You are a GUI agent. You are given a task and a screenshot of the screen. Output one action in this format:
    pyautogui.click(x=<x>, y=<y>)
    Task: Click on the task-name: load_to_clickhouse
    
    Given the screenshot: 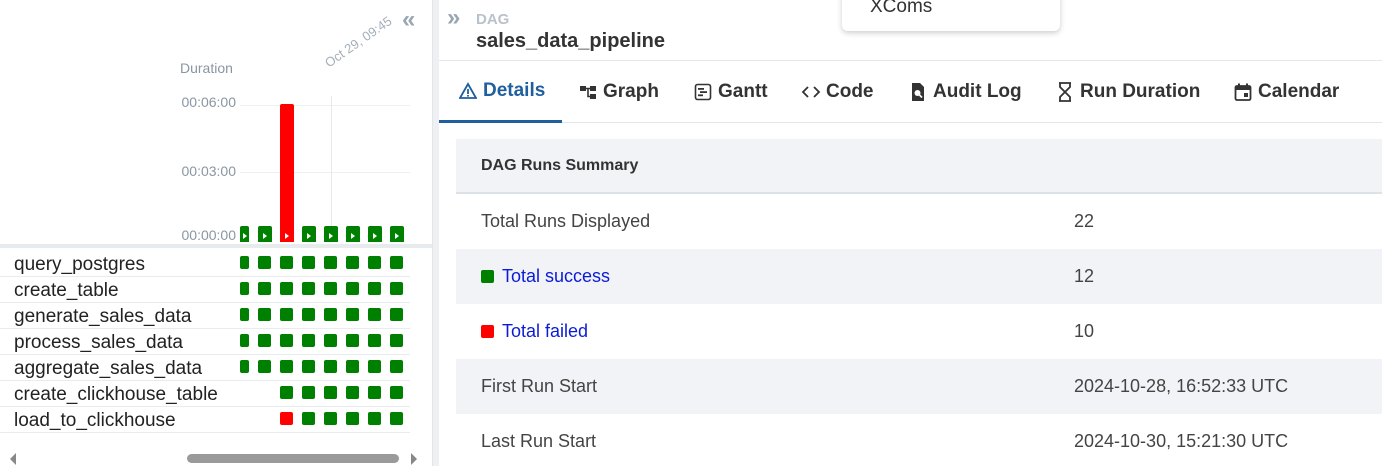 What is the action you would take?
    pyautogui.click(x=95, y=421)
    